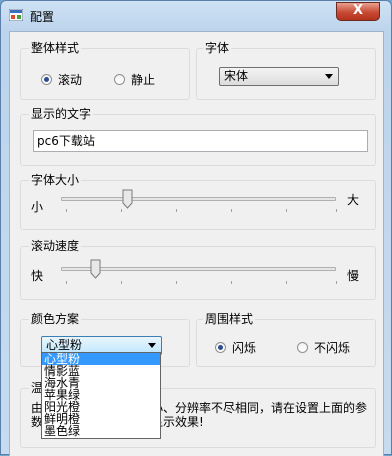 Image resolution: width=392 pixels, height=456 pixels. Describe the element at coordinates (236, 76) in the screenshot. I see `font-select-value: 宋体` at that location.